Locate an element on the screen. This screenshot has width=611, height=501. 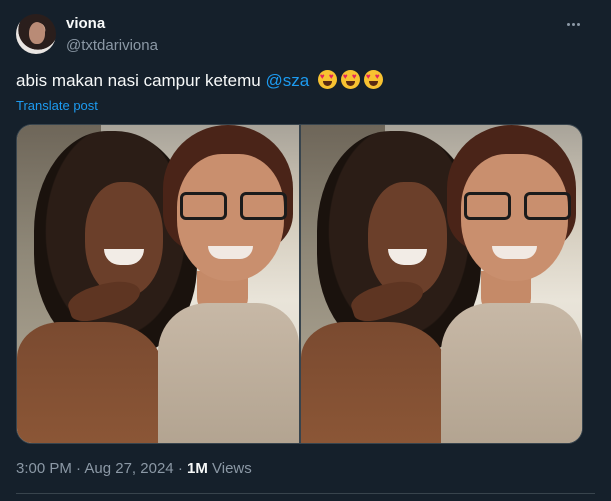
views-count: 1M is located at coordinates (197, 468).